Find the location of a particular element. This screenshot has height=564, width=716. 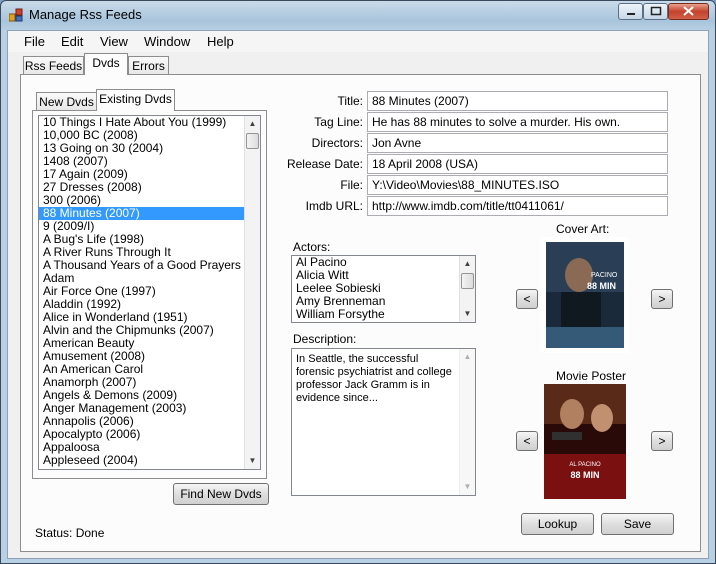

actors-label: Actors: is located at coordinates (312, 247).